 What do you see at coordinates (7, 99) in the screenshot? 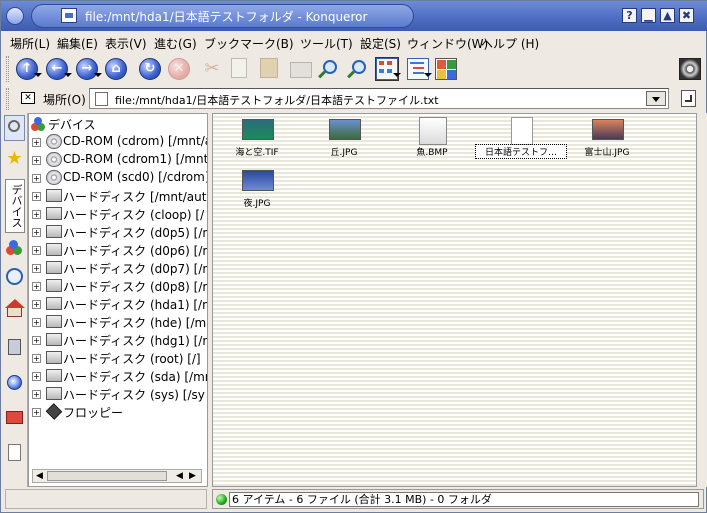
I see `location-grip` at bounding box center [7, 99].